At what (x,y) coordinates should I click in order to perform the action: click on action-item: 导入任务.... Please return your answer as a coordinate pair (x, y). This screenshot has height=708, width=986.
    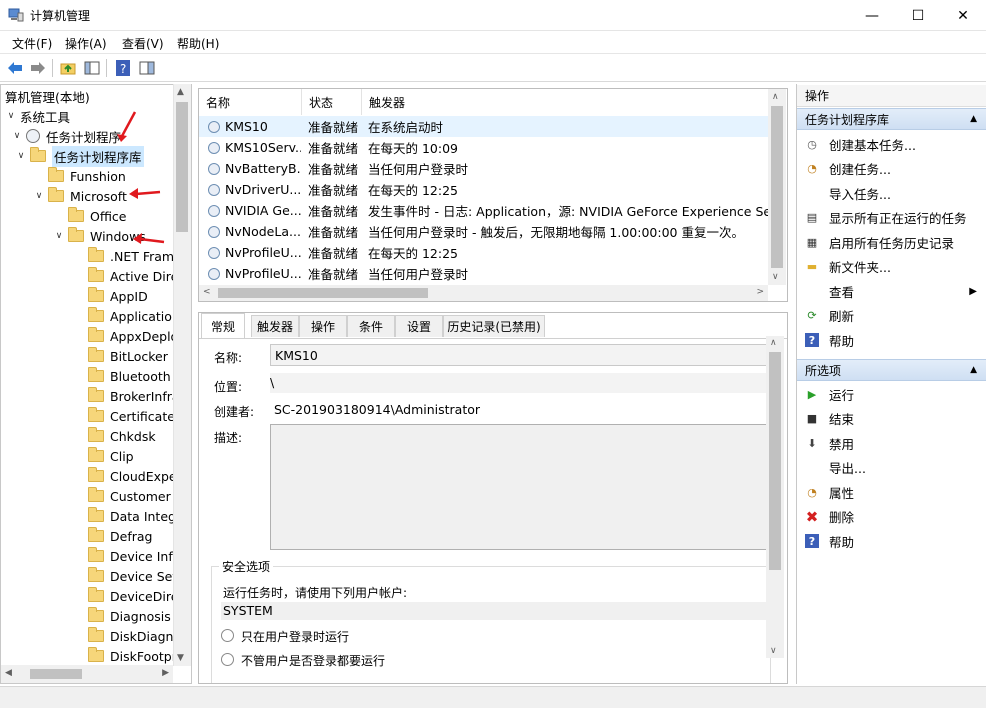
    Looking at the image, I should click on (891, 193).